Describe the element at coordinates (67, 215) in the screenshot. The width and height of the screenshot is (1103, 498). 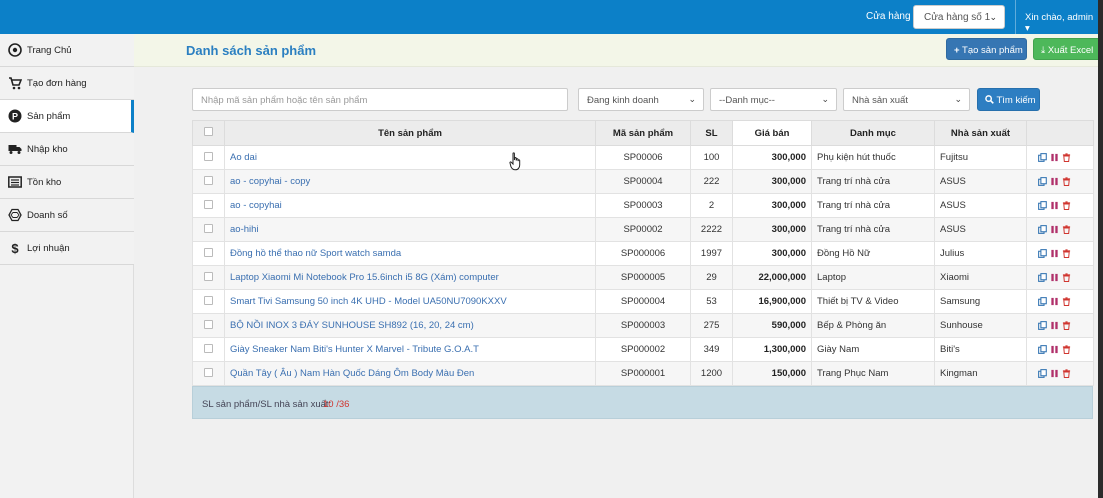
I see `sidebar-item-sales: Doanh số` at that location.